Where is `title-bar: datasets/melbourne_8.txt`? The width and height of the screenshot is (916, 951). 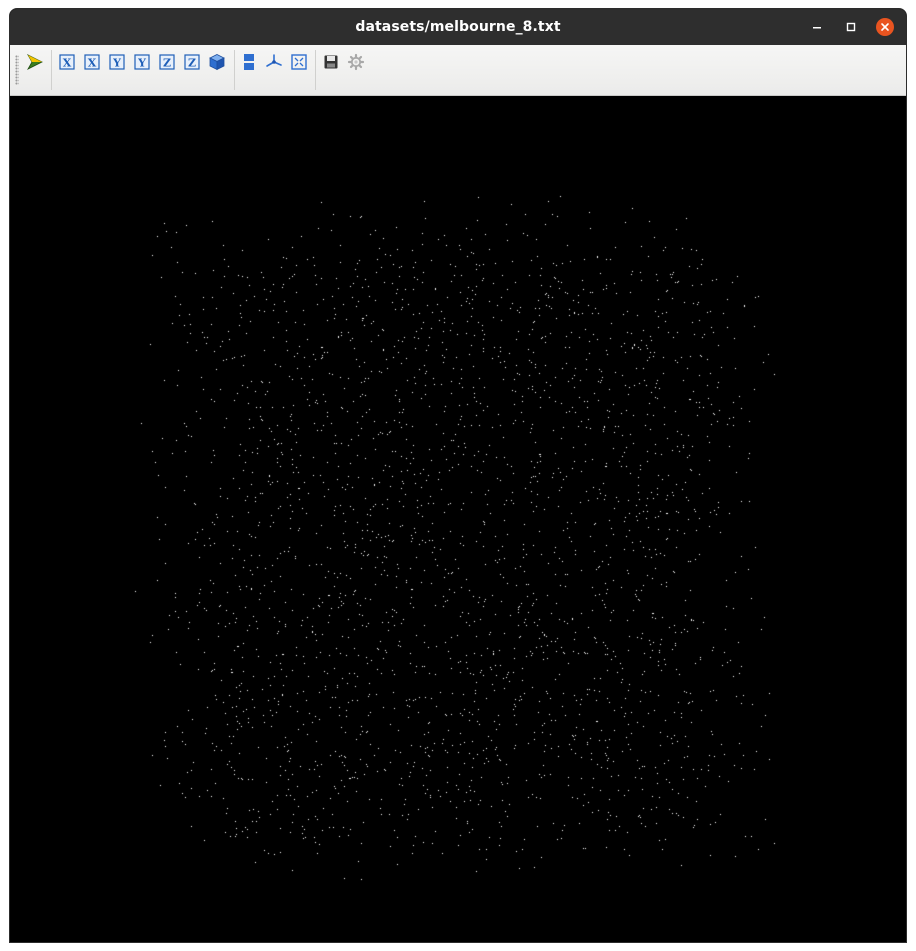
title-bar: datasets/melbourne_8.txt is located at coordinates (458, 27).